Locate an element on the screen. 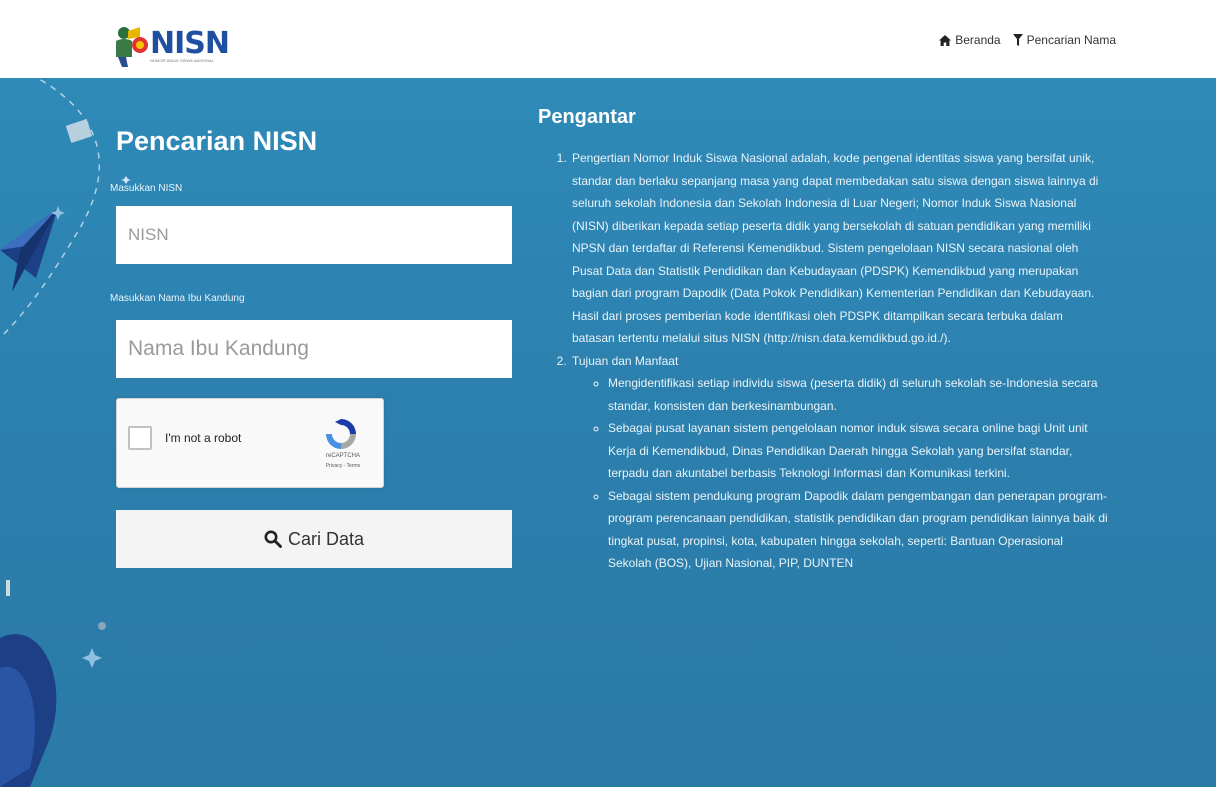 Image resolution: width=1216 pixels, height=787 pixels. nav-pencarian-nama-label: Pencarian Nama is located at coordinates (1071, 40).